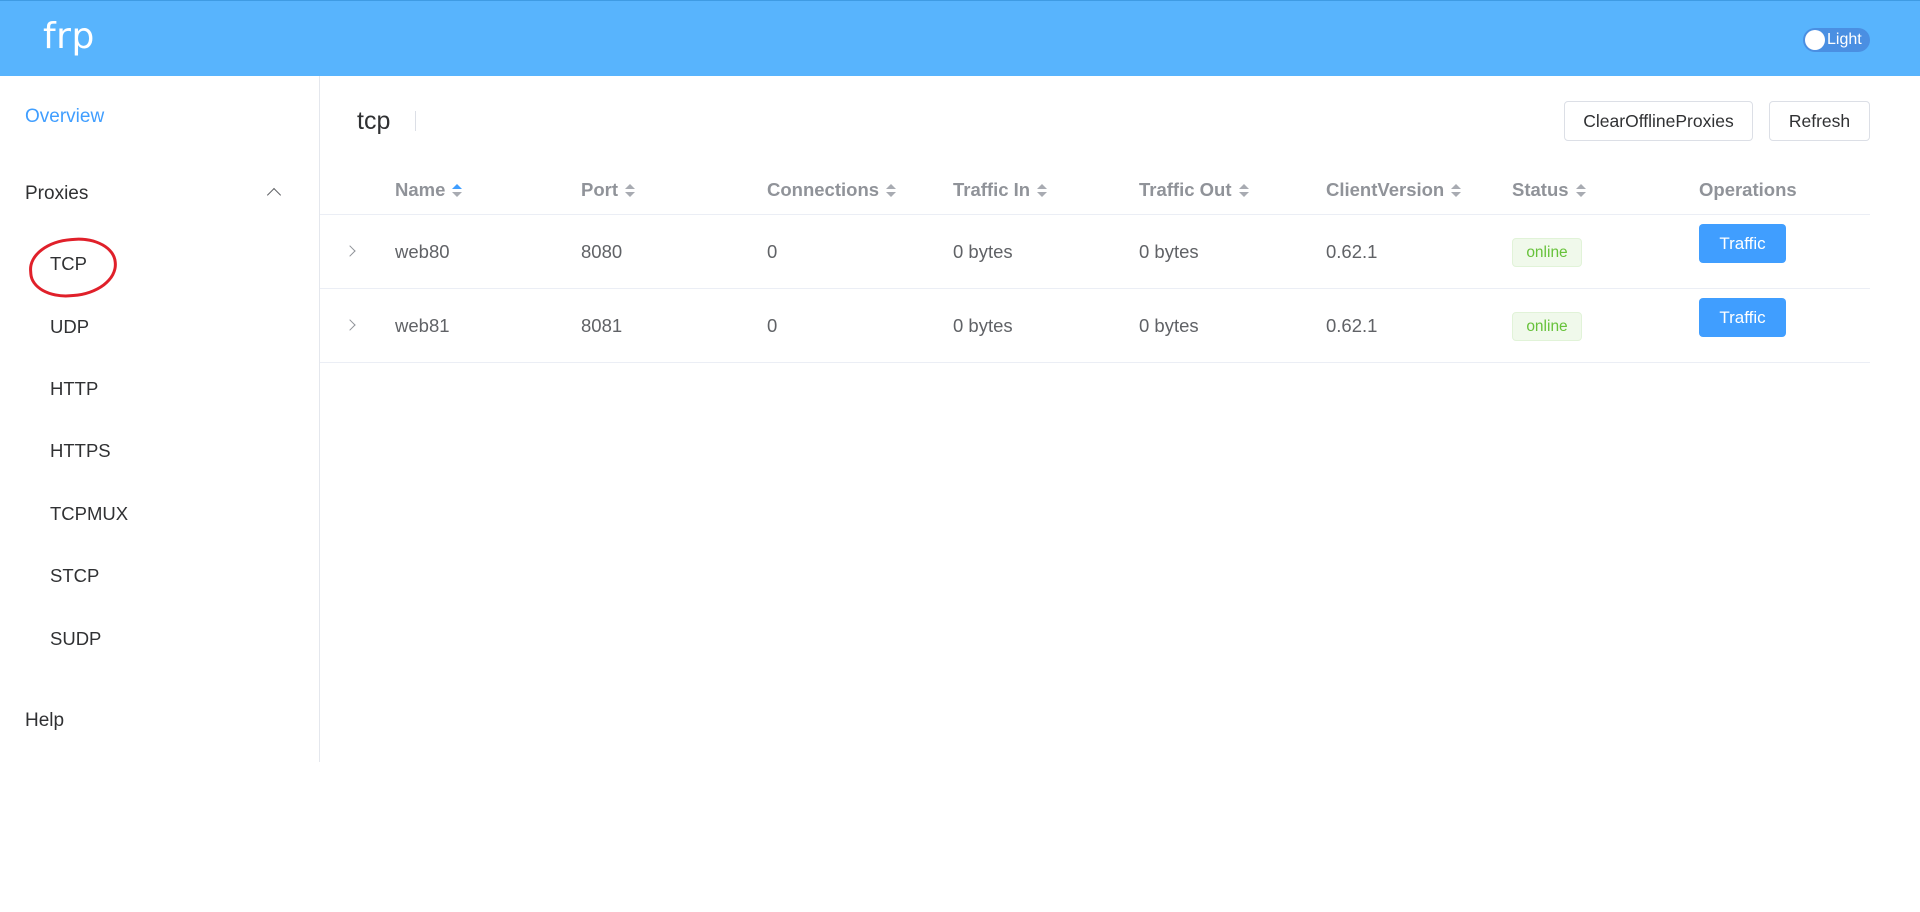 The width and height of the screenshot is (1920, 912). What do you see at coordinates (422, 251) in the screenshot?
I see `cell-name: web80` at bounding box center [422, 251].